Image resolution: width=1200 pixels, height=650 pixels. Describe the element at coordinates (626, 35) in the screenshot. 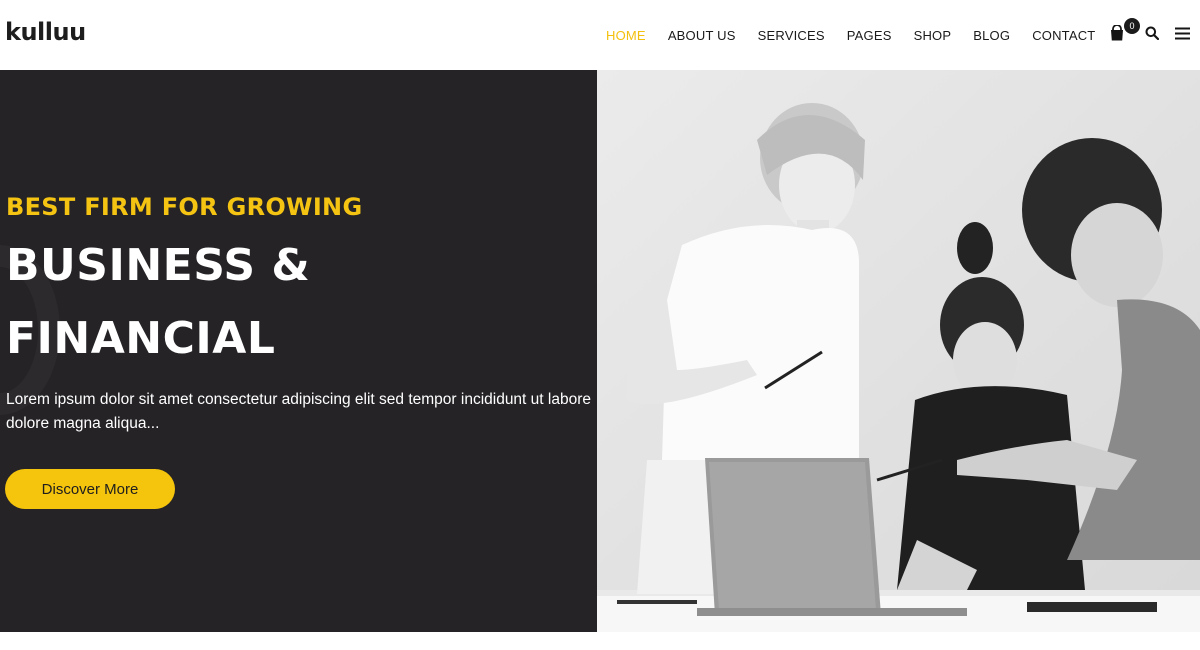

I see `nav-item-home: HOME` at that location.